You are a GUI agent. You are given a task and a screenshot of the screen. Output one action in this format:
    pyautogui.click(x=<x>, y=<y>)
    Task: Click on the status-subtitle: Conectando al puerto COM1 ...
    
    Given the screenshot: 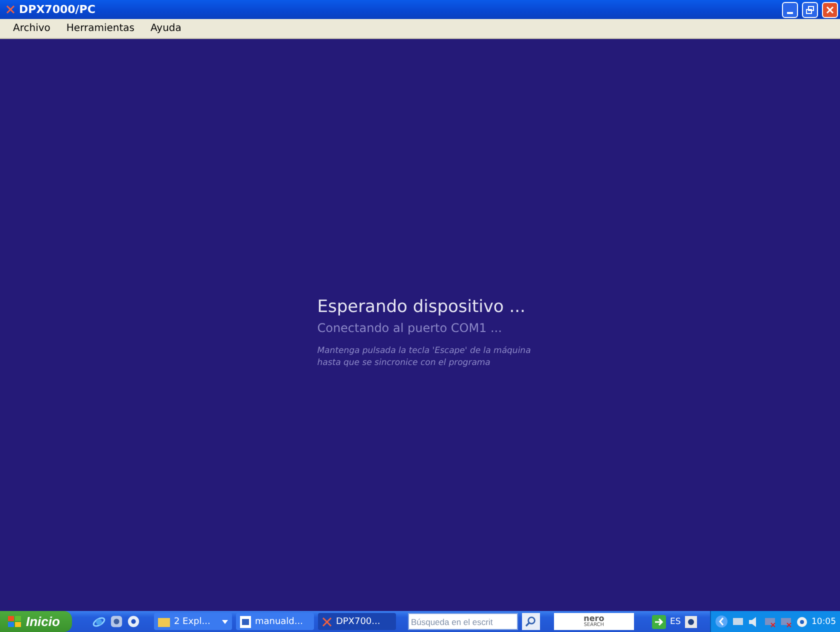 What is the action you would take?
    pyautogui.click(x=410, y=328)
    